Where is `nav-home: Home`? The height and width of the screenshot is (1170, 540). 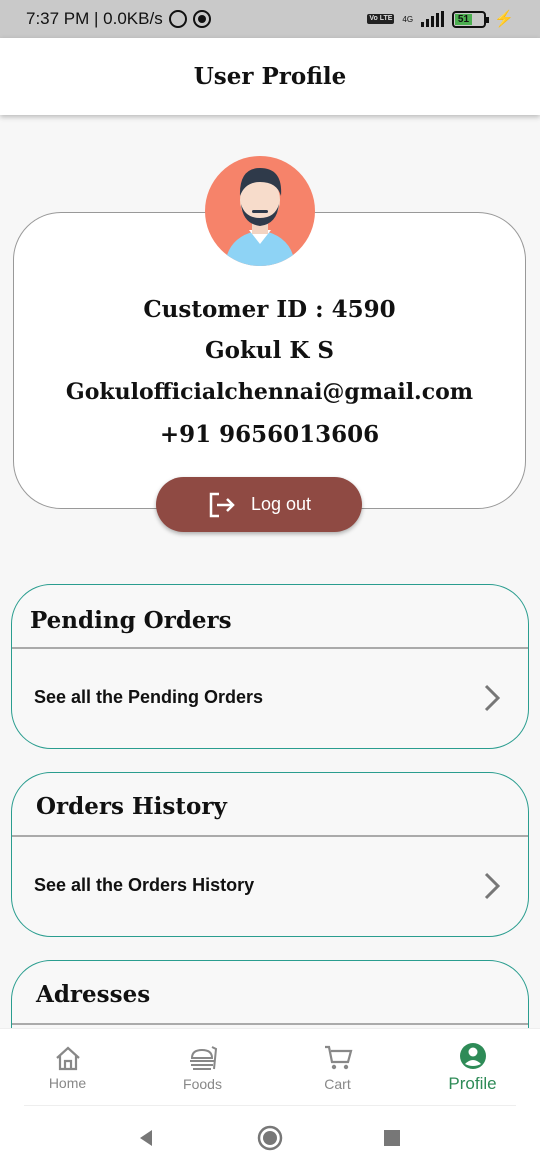
nav-home: Home is located at coordinates (67, 1067).